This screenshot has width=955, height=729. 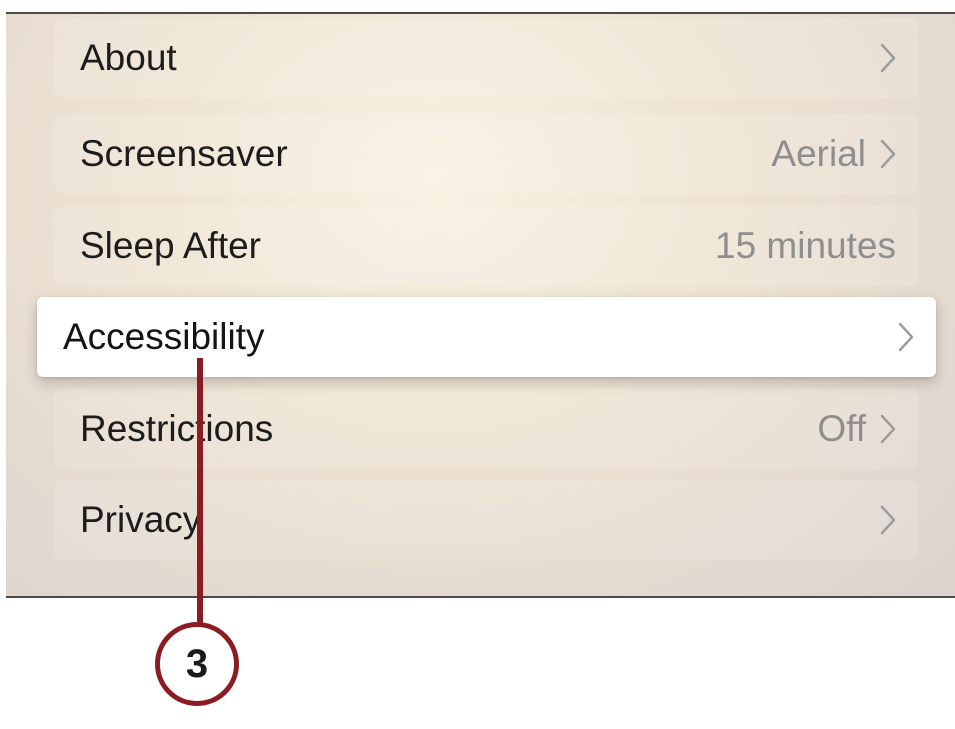 I want to click on settings-item-accessory: 15 minutes, so click(x=805, y=246).